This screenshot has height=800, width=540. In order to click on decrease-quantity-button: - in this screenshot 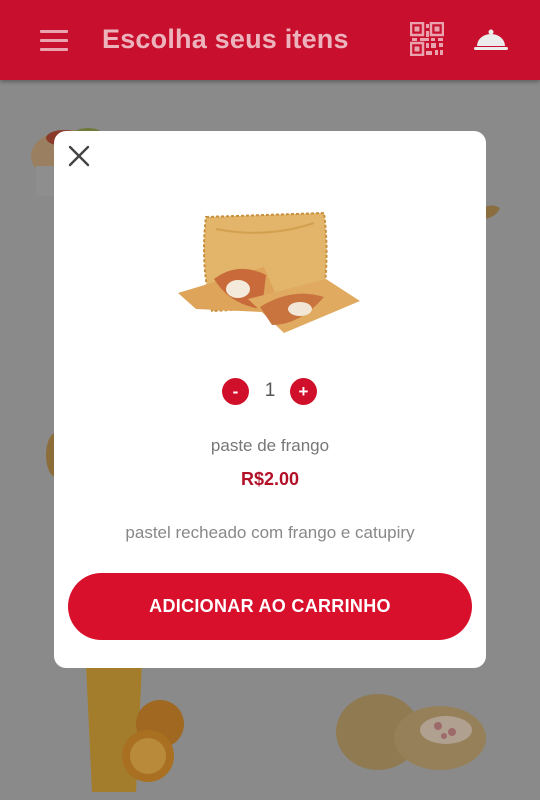, I will do `click(235, 391)`.